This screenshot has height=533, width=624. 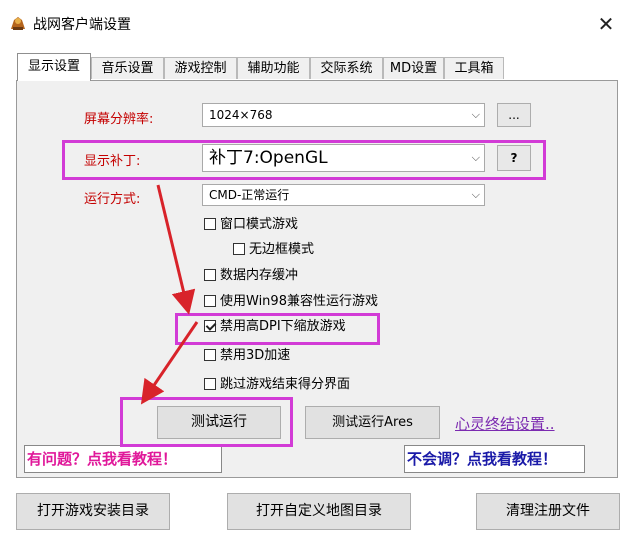 I want to click on close-icon: ✕, so click(x=606, y=24).